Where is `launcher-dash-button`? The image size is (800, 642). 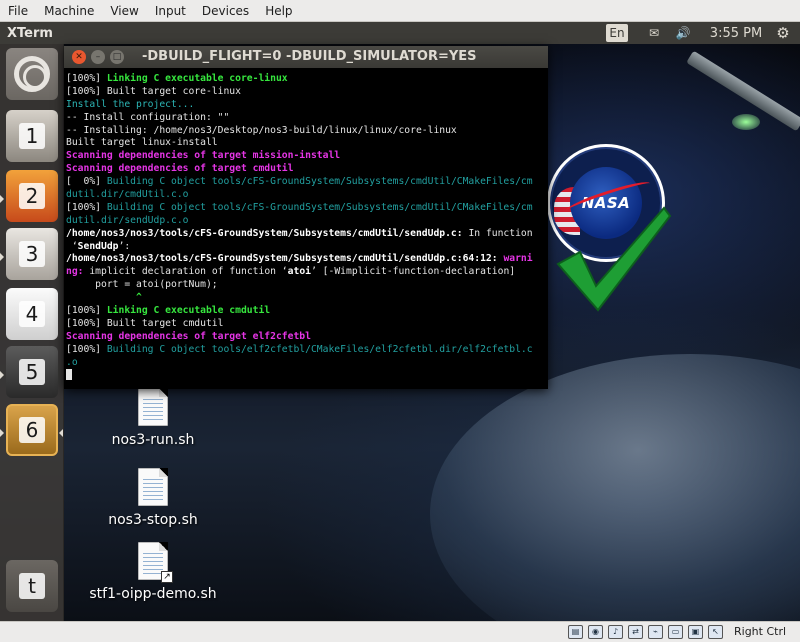
launcher-dash-button is located at coordinates (32, 74).